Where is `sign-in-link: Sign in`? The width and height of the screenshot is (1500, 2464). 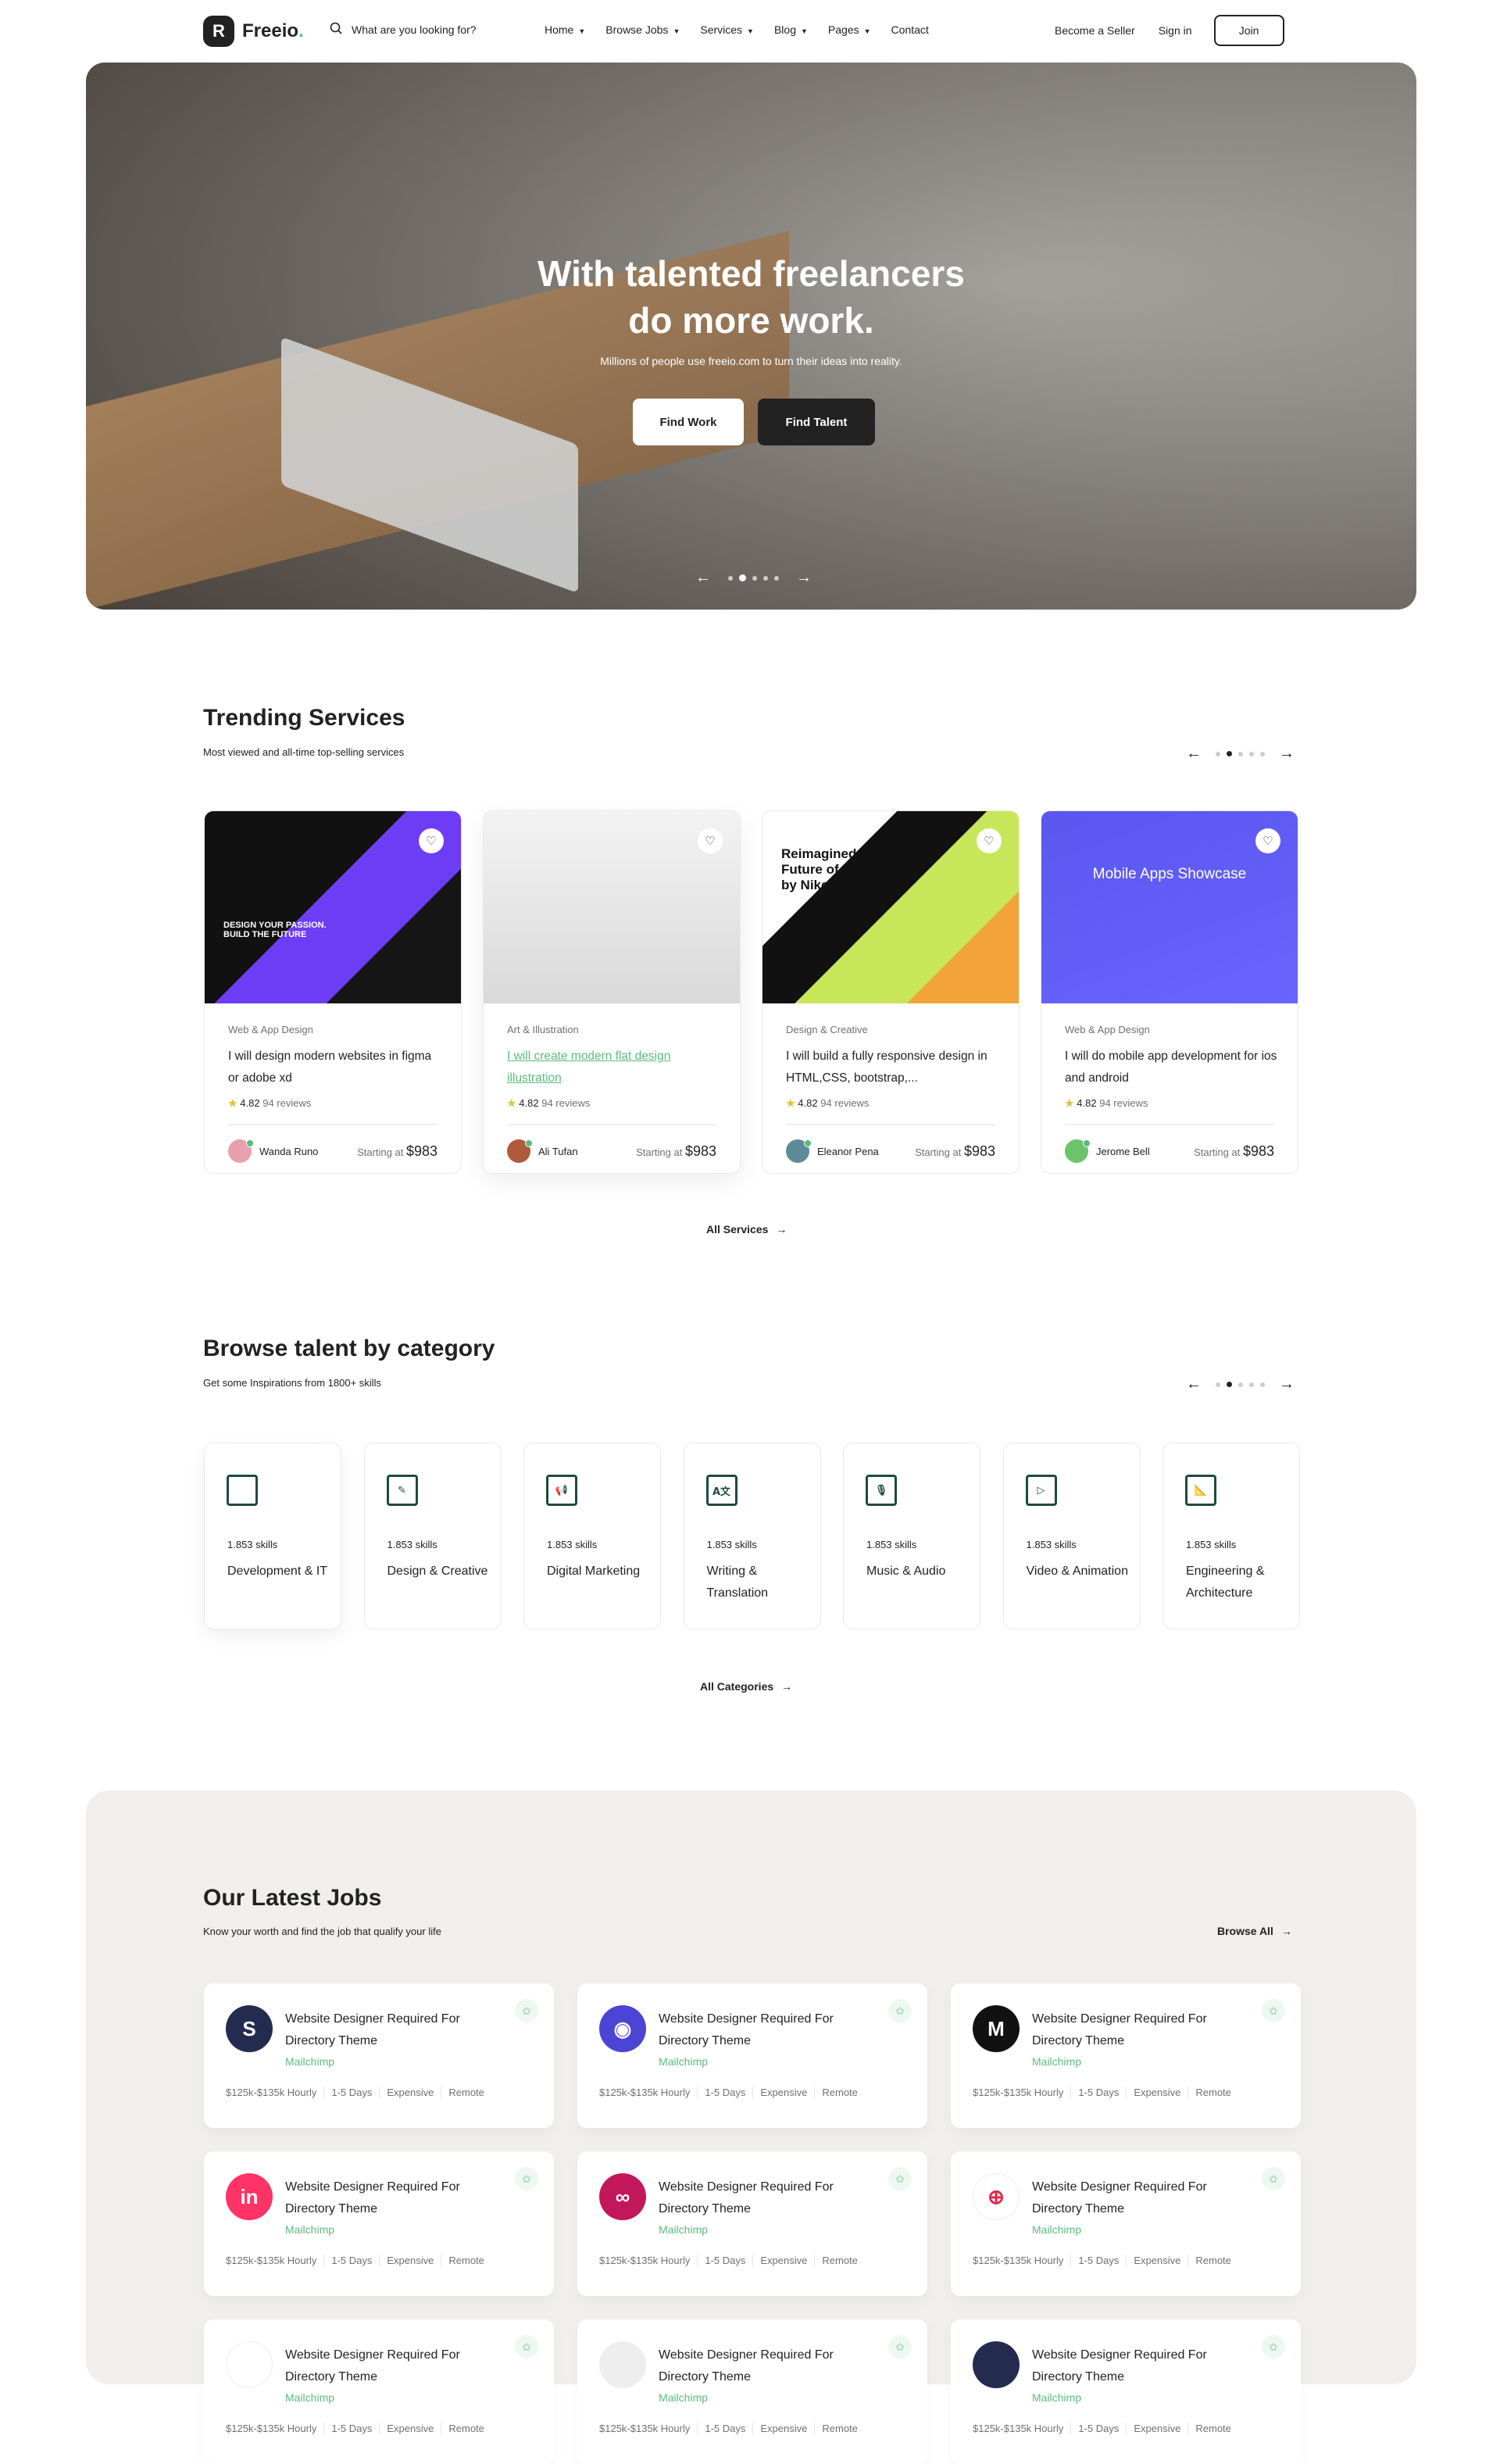 sign-in-link: Sign in is located at coordinates (1175, 30).